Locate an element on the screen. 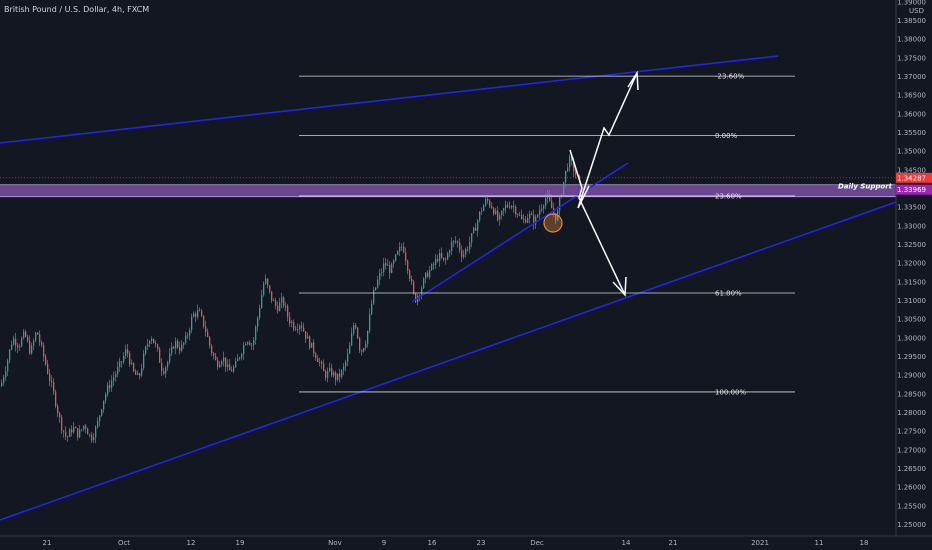 This screenshot has width=932, height=550. time-tick-label: 12 is located at coordinates (191, 543).